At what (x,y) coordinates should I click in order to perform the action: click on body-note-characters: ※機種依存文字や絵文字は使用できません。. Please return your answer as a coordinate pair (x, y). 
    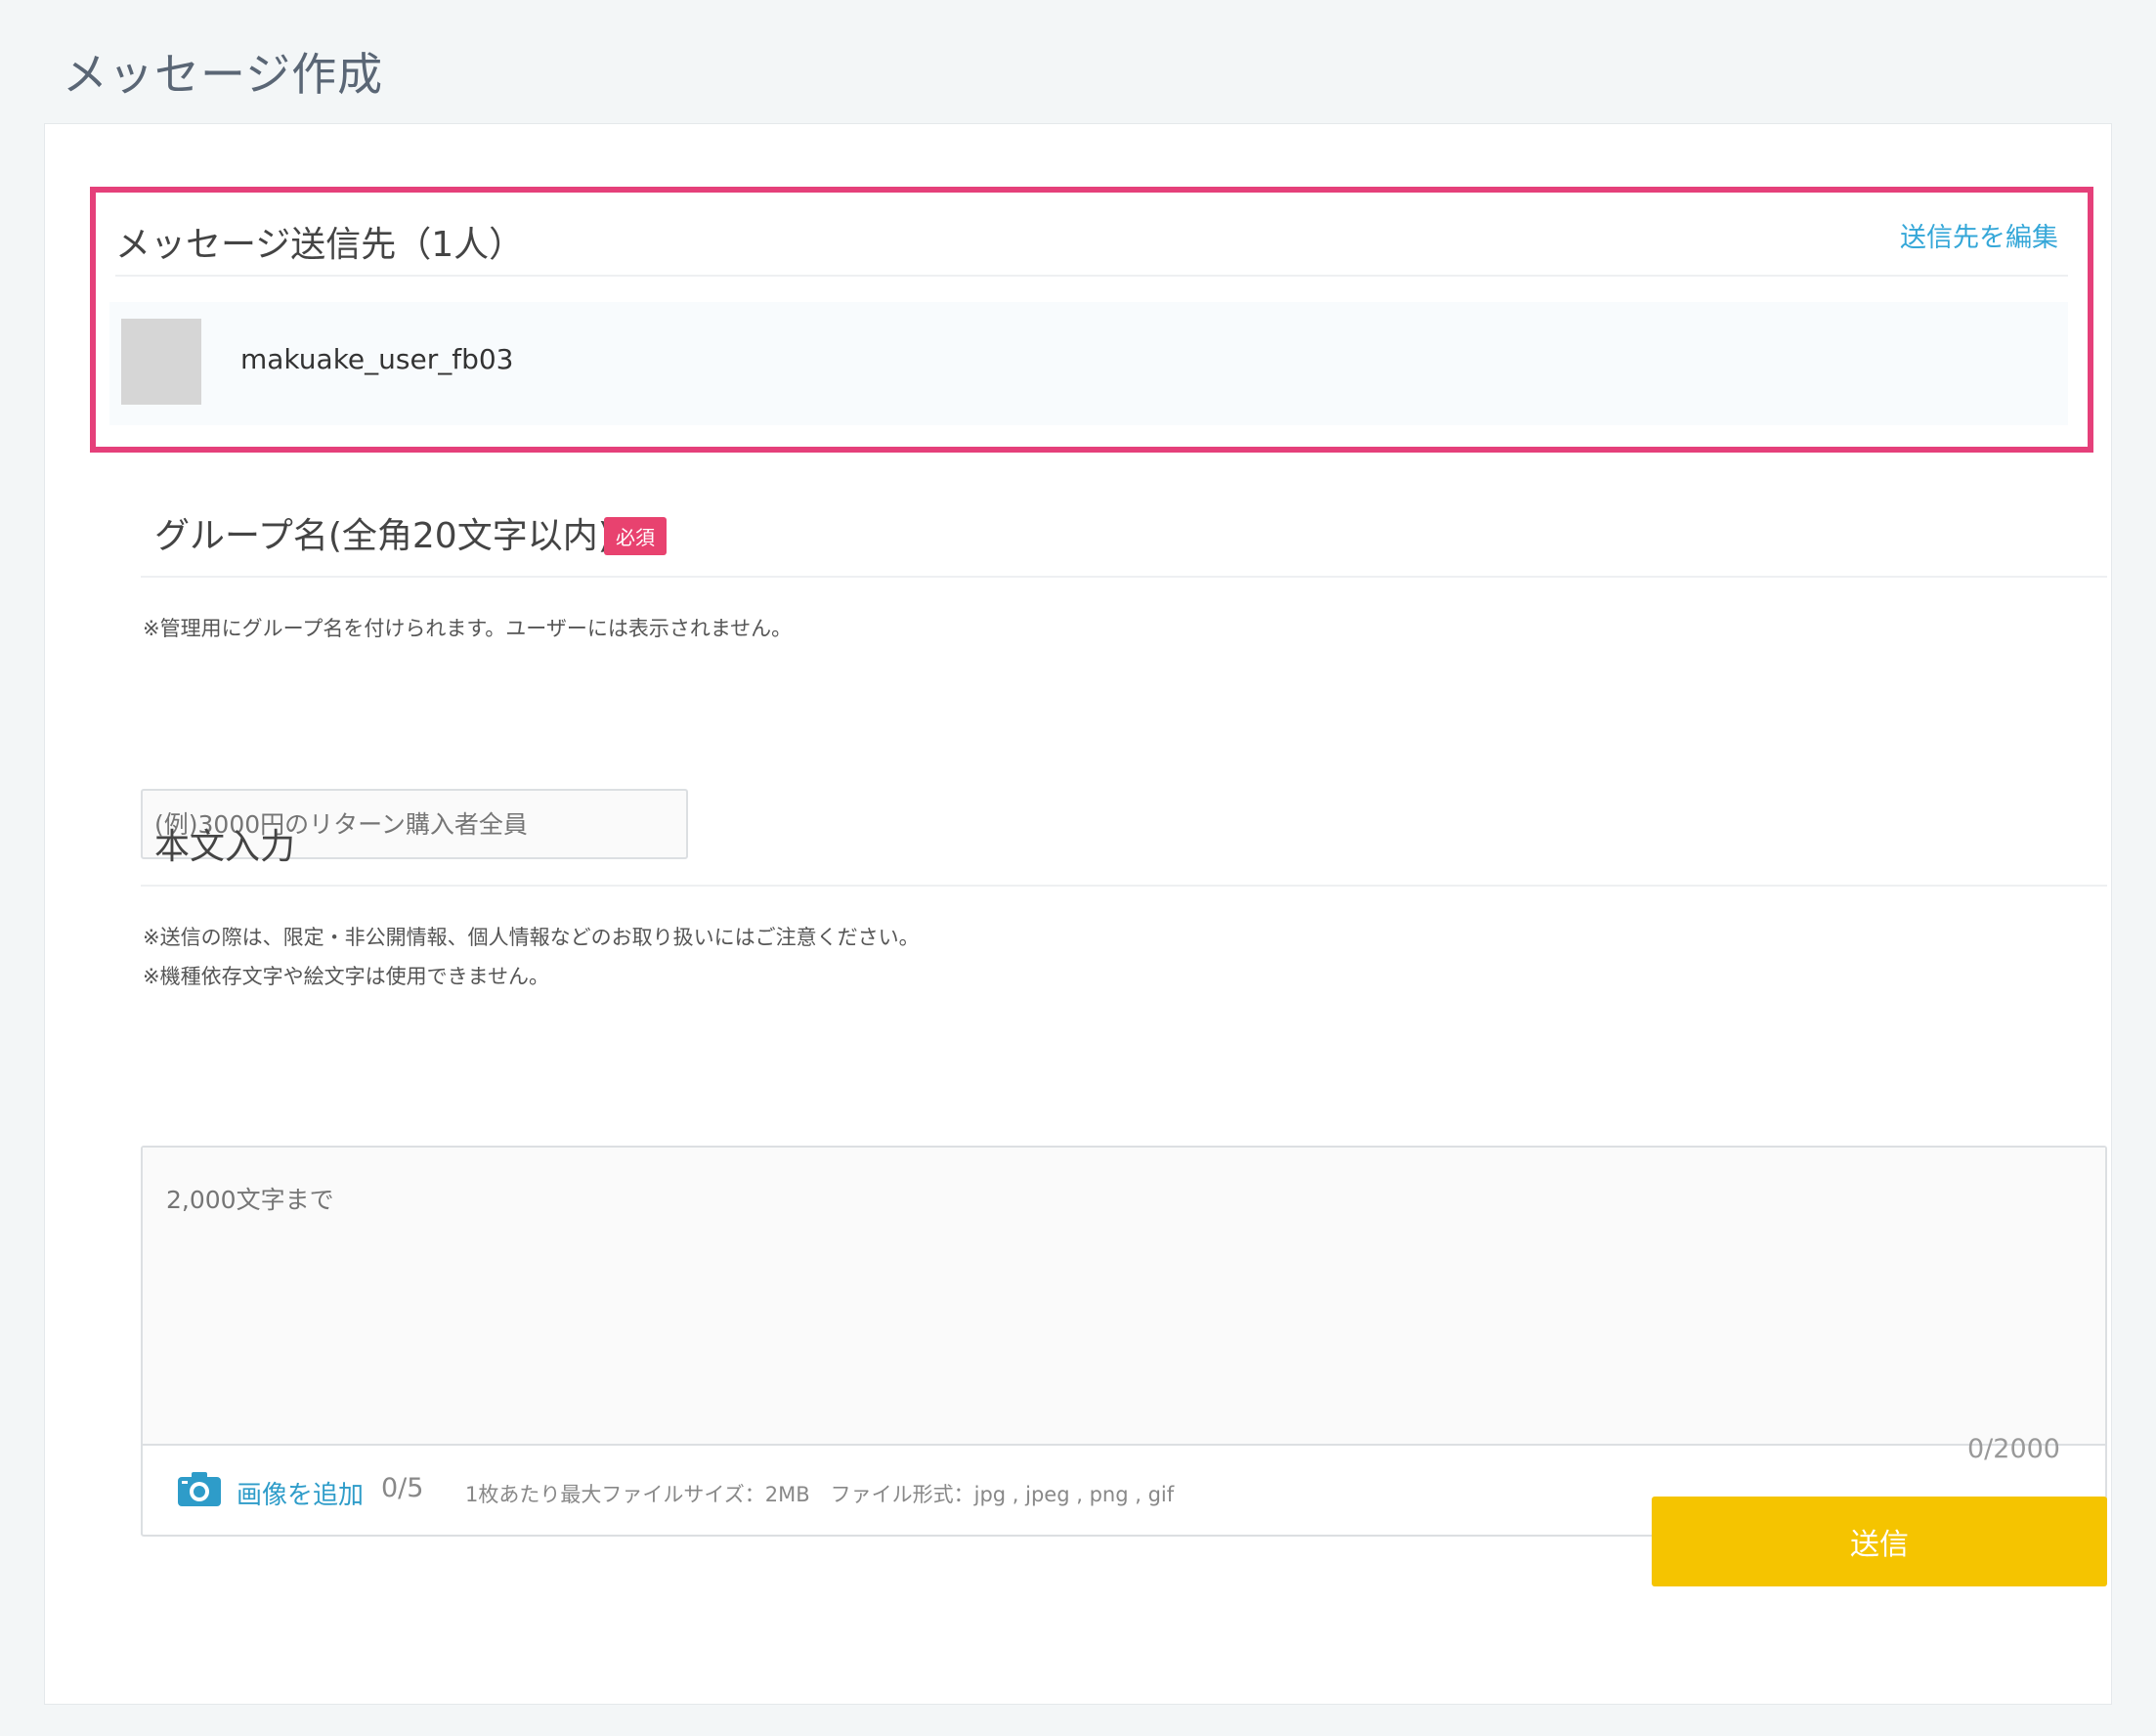
    Looking at the image, I should click on (346, 976).